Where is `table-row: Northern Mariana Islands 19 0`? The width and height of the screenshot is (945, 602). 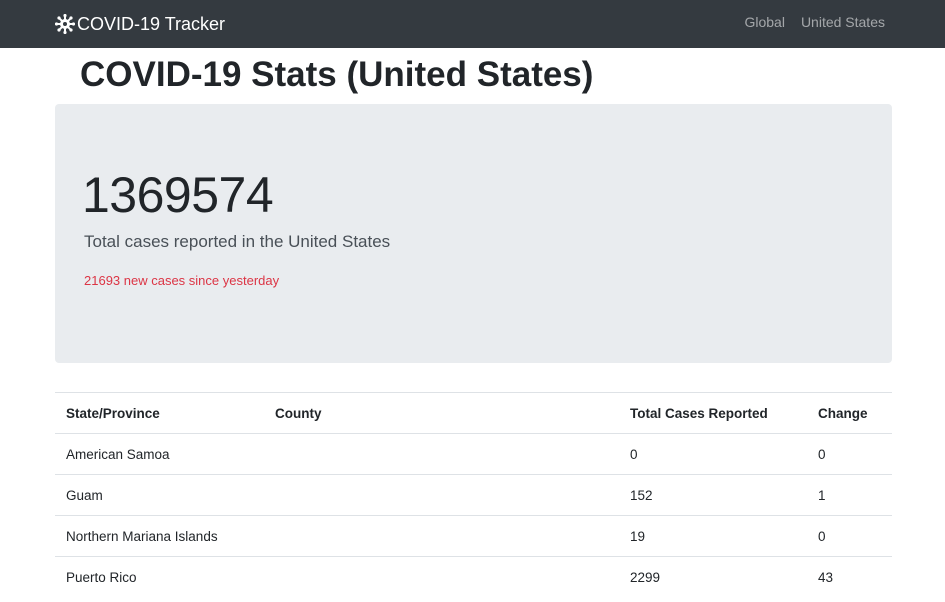 table-row: Northern Mariana Islands 19 0 is located at coordinates (473, 536).